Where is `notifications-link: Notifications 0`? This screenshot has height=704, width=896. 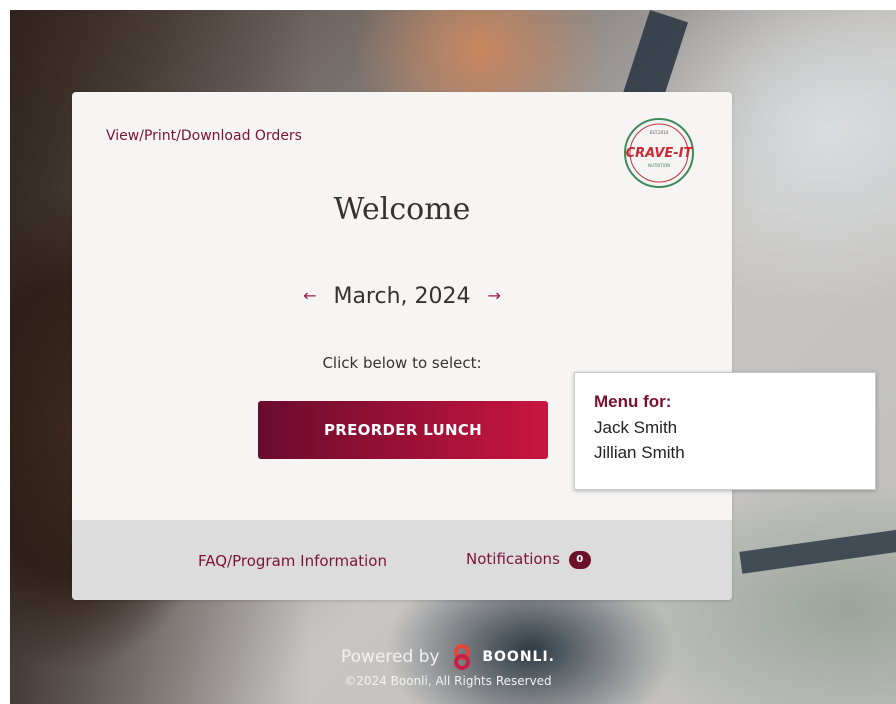
notifications-link: Notifications 0 is located at coordinates (528, 559).